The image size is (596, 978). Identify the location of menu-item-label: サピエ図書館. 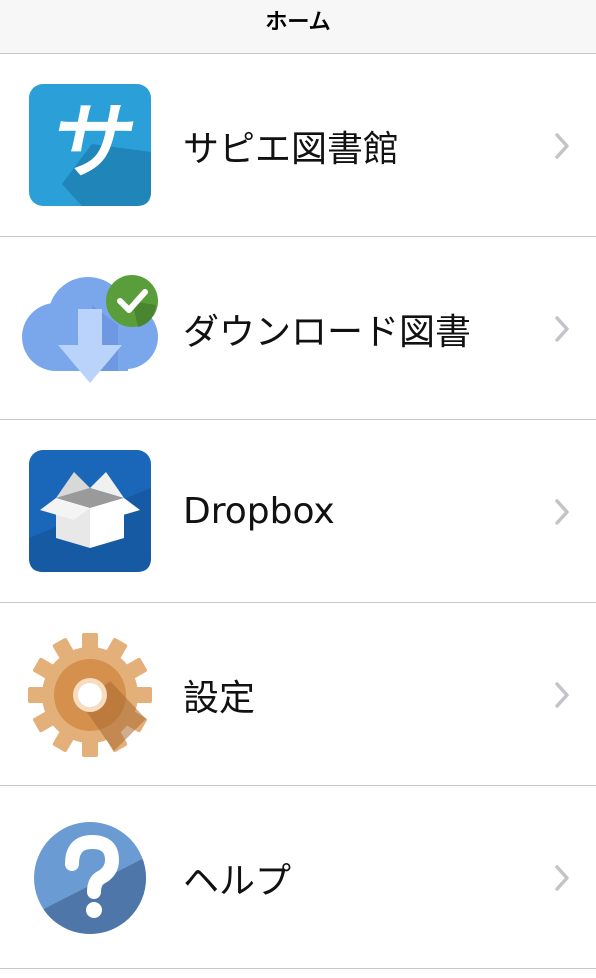
(291, 149).